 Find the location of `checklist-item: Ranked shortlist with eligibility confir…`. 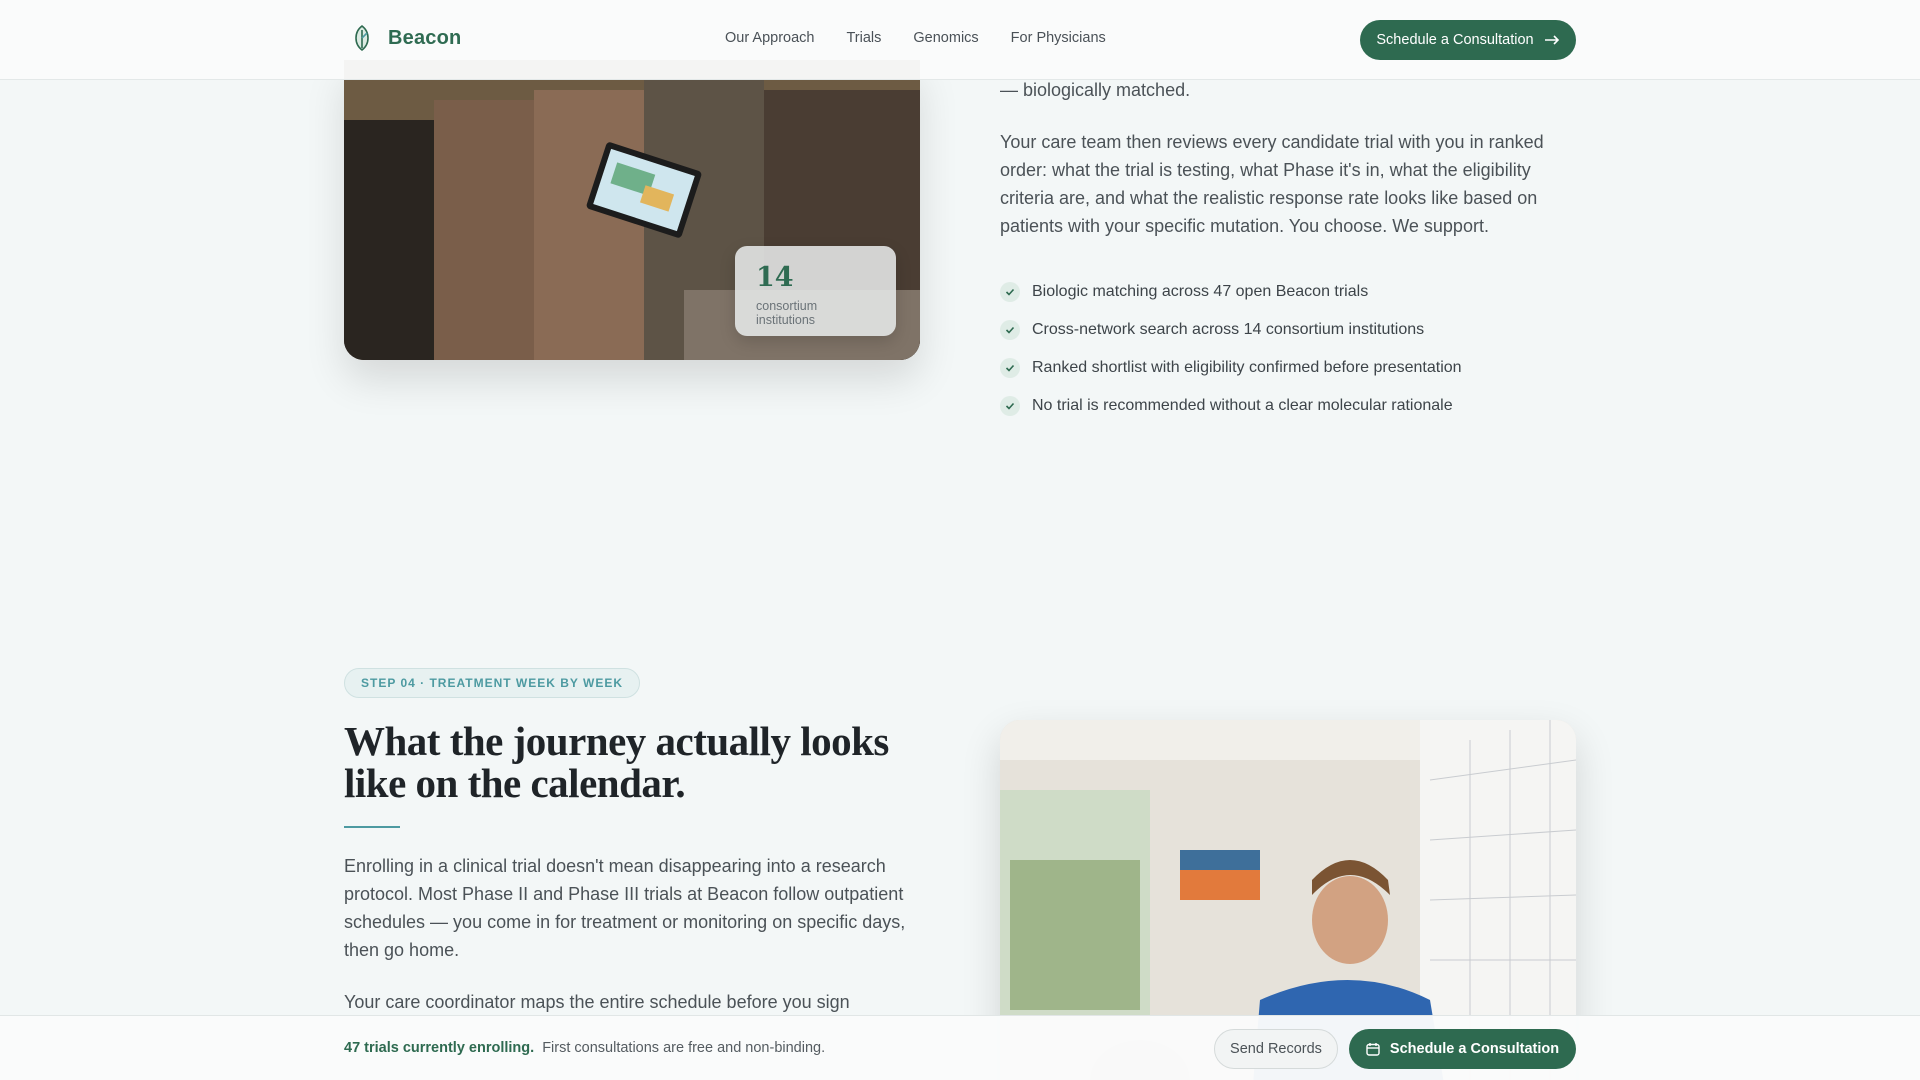

checklist-item: Ranked shortlist with eligibility confir… is located at coordinates (1231, 368).